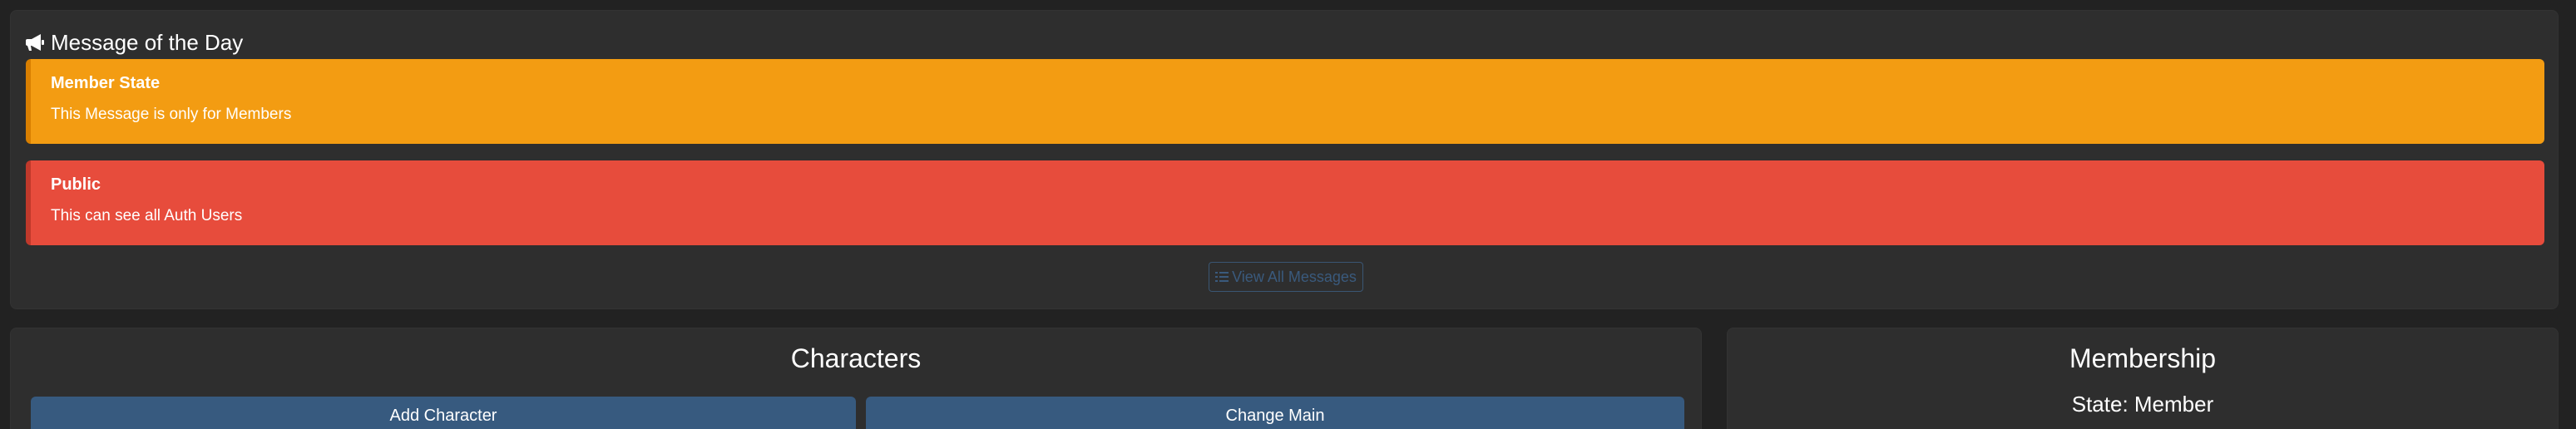 The height and width of the screenshot is (429, 2576). I want to click on add-character-button: Add Character, so click(443, 413).